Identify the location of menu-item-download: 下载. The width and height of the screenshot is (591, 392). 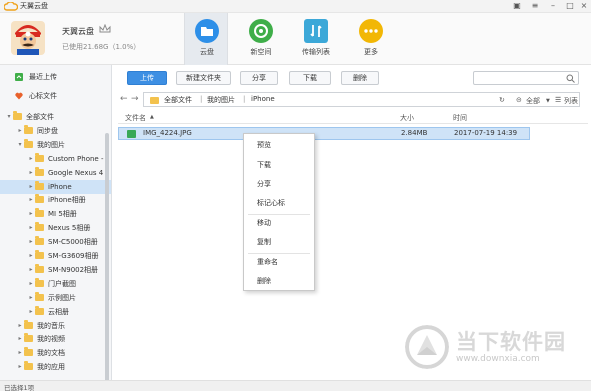
(279, 165).